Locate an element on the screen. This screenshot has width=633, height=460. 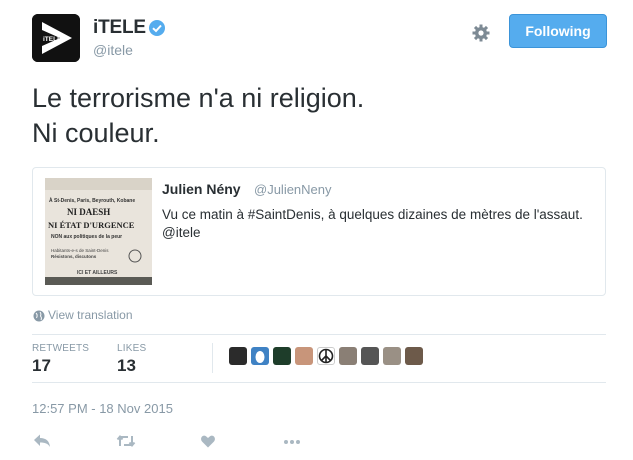
svg-text: Habitants-e-s de Saint-Denis is located at coordinates (80, 250).